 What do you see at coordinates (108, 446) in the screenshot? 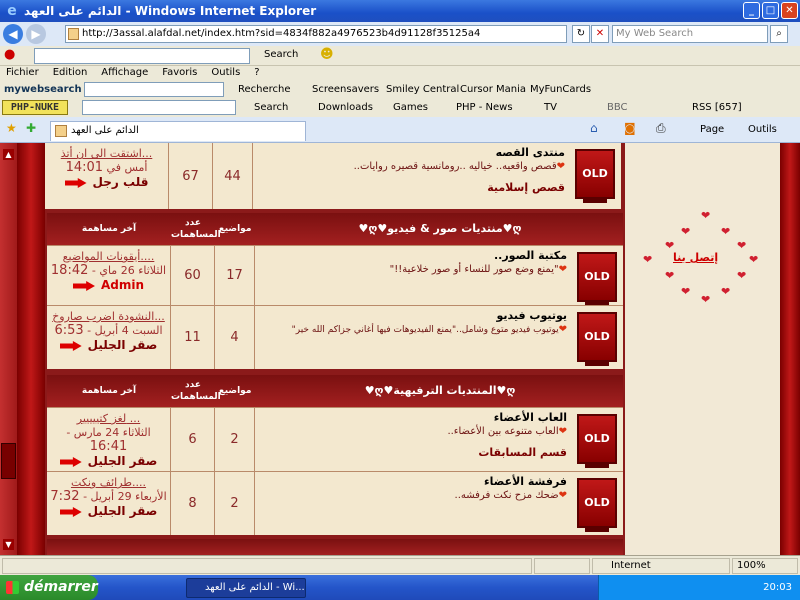
I see `last-post-time: 16:41` at bounding box center [108, 446].